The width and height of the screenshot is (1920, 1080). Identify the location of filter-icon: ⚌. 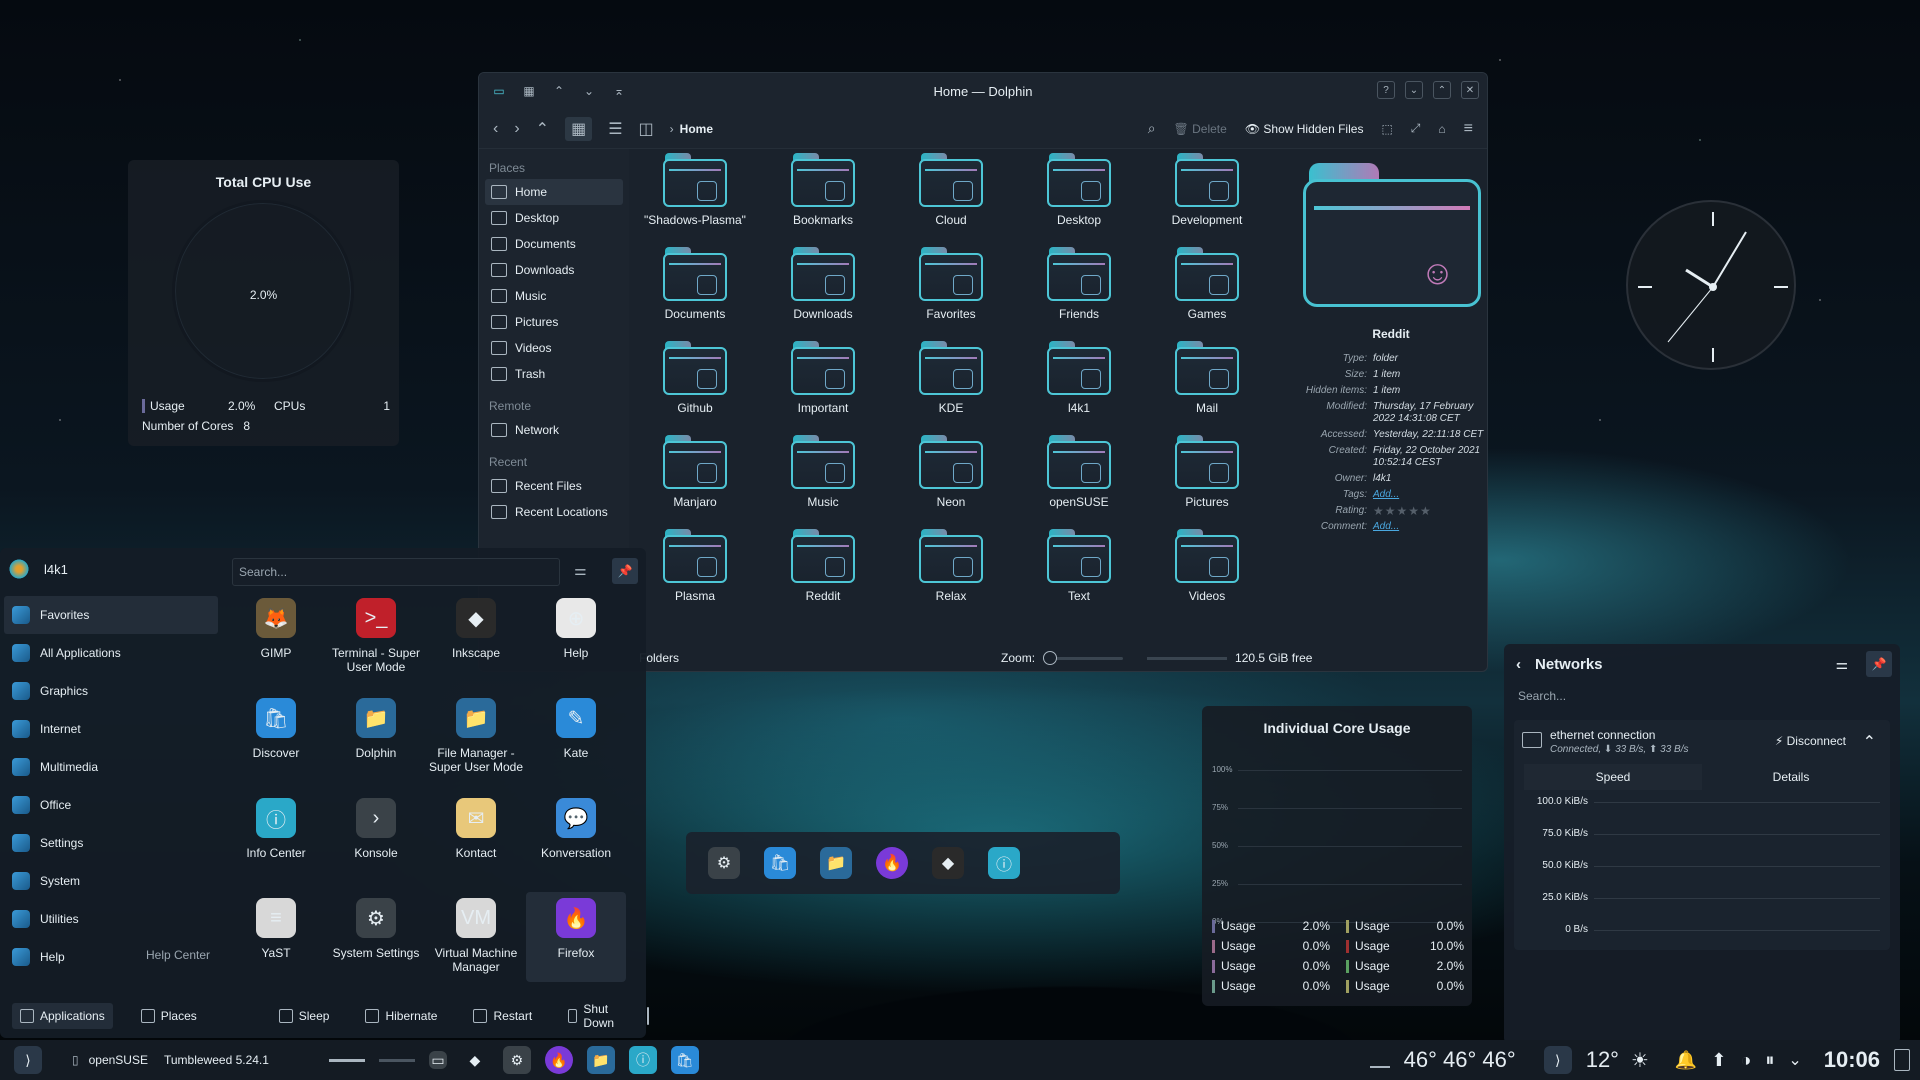
(580, 570).